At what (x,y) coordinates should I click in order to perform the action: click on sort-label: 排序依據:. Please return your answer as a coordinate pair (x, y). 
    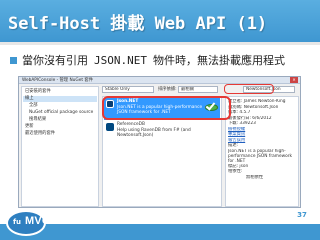
    Looking at the image, I should click on (167, 89).